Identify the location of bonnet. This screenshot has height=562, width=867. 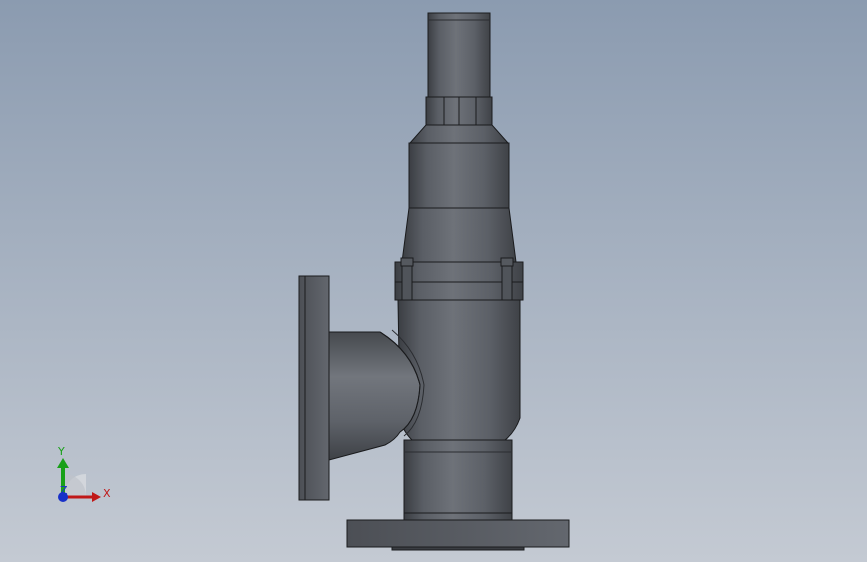
(459, 175).